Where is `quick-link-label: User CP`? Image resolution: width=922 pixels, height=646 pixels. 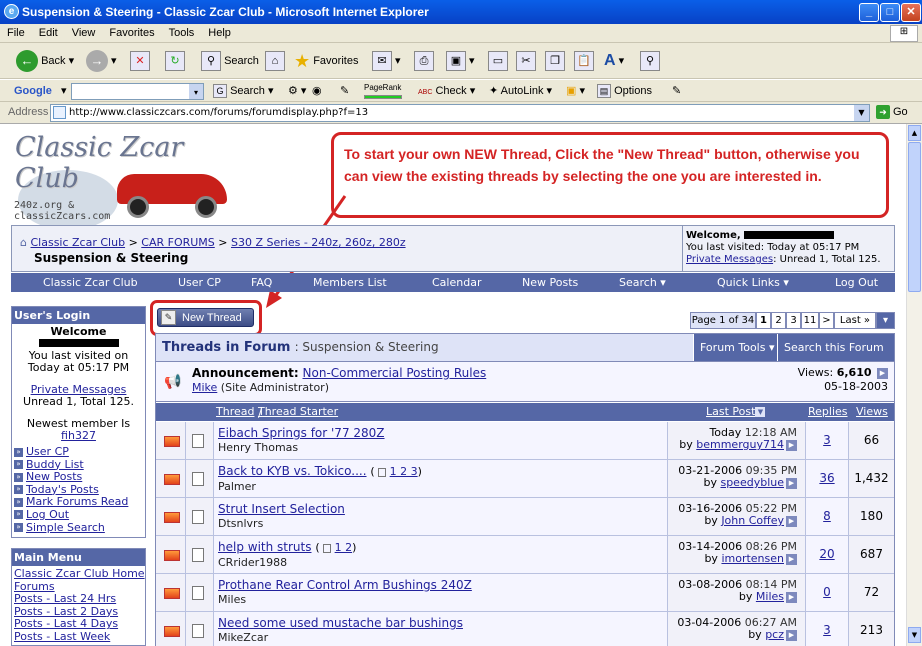
quick-link-label: User CP is located at coordinates (47, 451).